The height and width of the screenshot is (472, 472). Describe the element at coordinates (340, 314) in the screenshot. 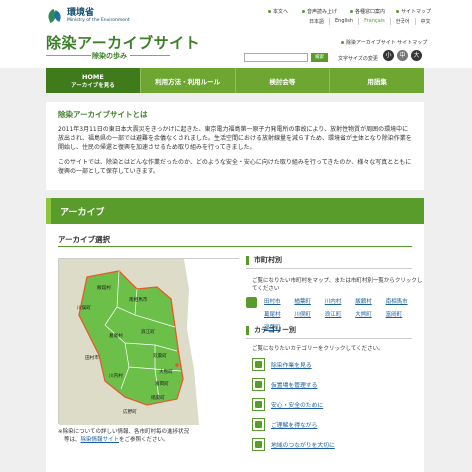

I see `town-link-namie: 浪江町` at that location.